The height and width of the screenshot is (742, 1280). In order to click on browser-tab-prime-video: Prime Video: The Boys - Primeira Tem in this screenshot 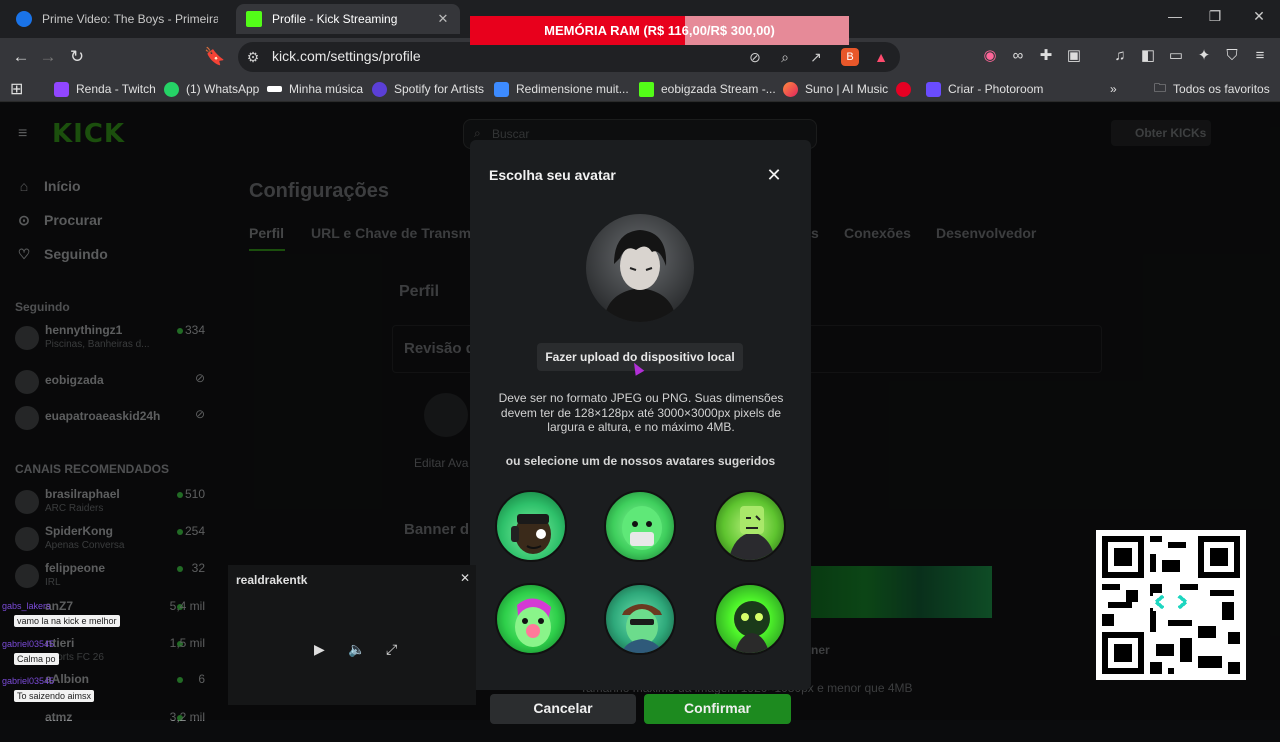, I will do `click(117, 19)`.